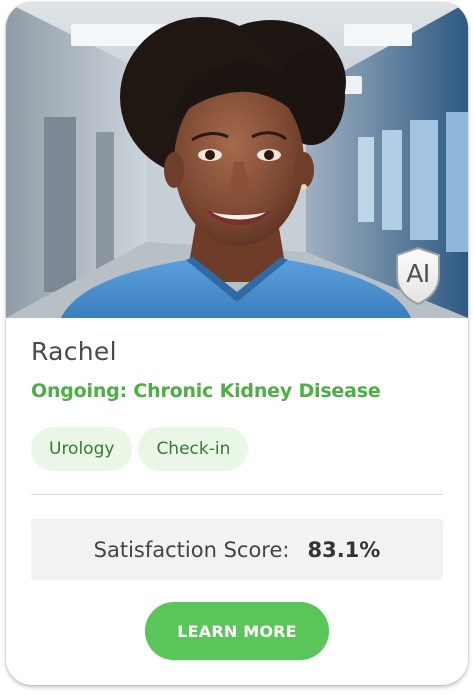 Image resolution: width=474 pixels, height=695 pixels. What do you see at coordinates (191, 549) in the screenshot?
I see `satisfaction-score-label: Satisfaction Score:` at bounding box center [191, 549].